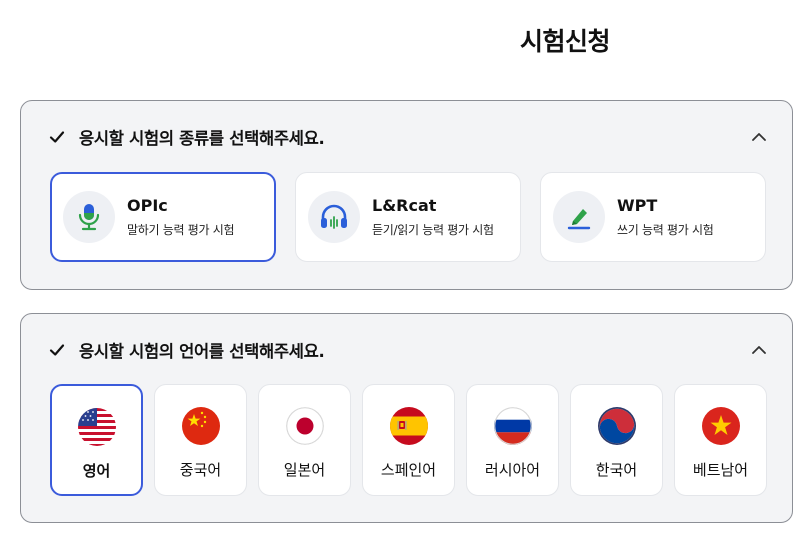  What do you see at coordinates (202, 138) in the screenshot?
I see `exam-type-title: 응시할 시험의 종류를 선택해주세요.` at bounding box center [202, 138].